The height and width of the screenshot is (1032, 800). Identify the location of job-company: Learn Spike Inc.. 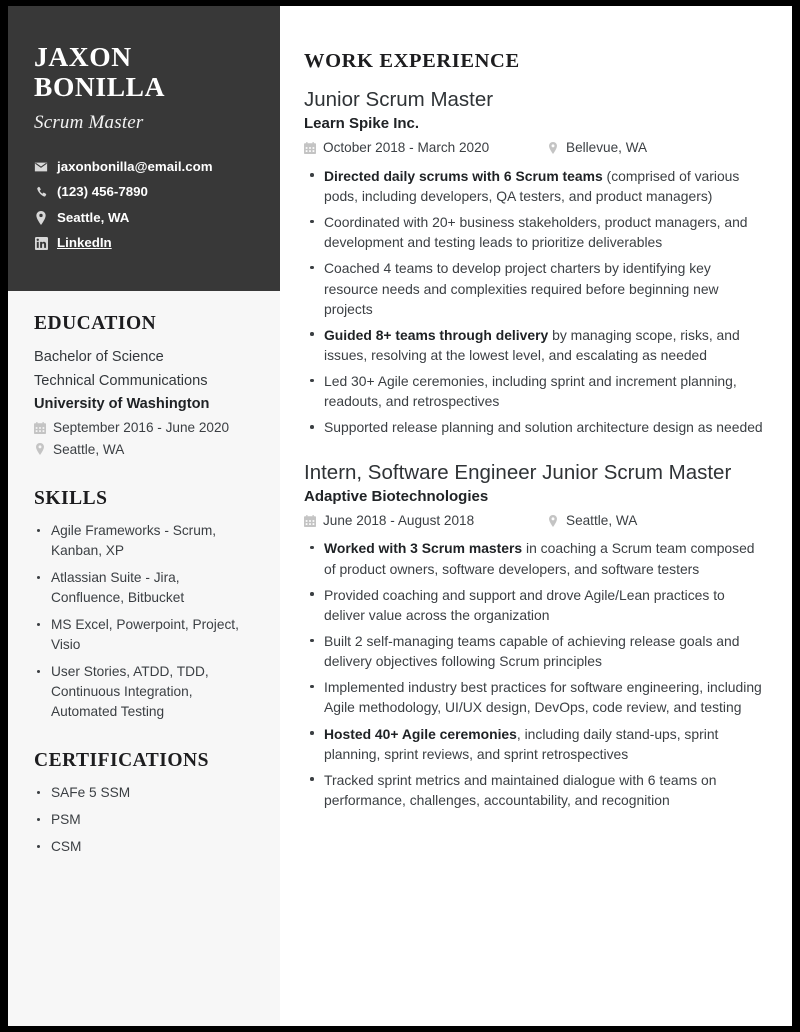
(362, 123).